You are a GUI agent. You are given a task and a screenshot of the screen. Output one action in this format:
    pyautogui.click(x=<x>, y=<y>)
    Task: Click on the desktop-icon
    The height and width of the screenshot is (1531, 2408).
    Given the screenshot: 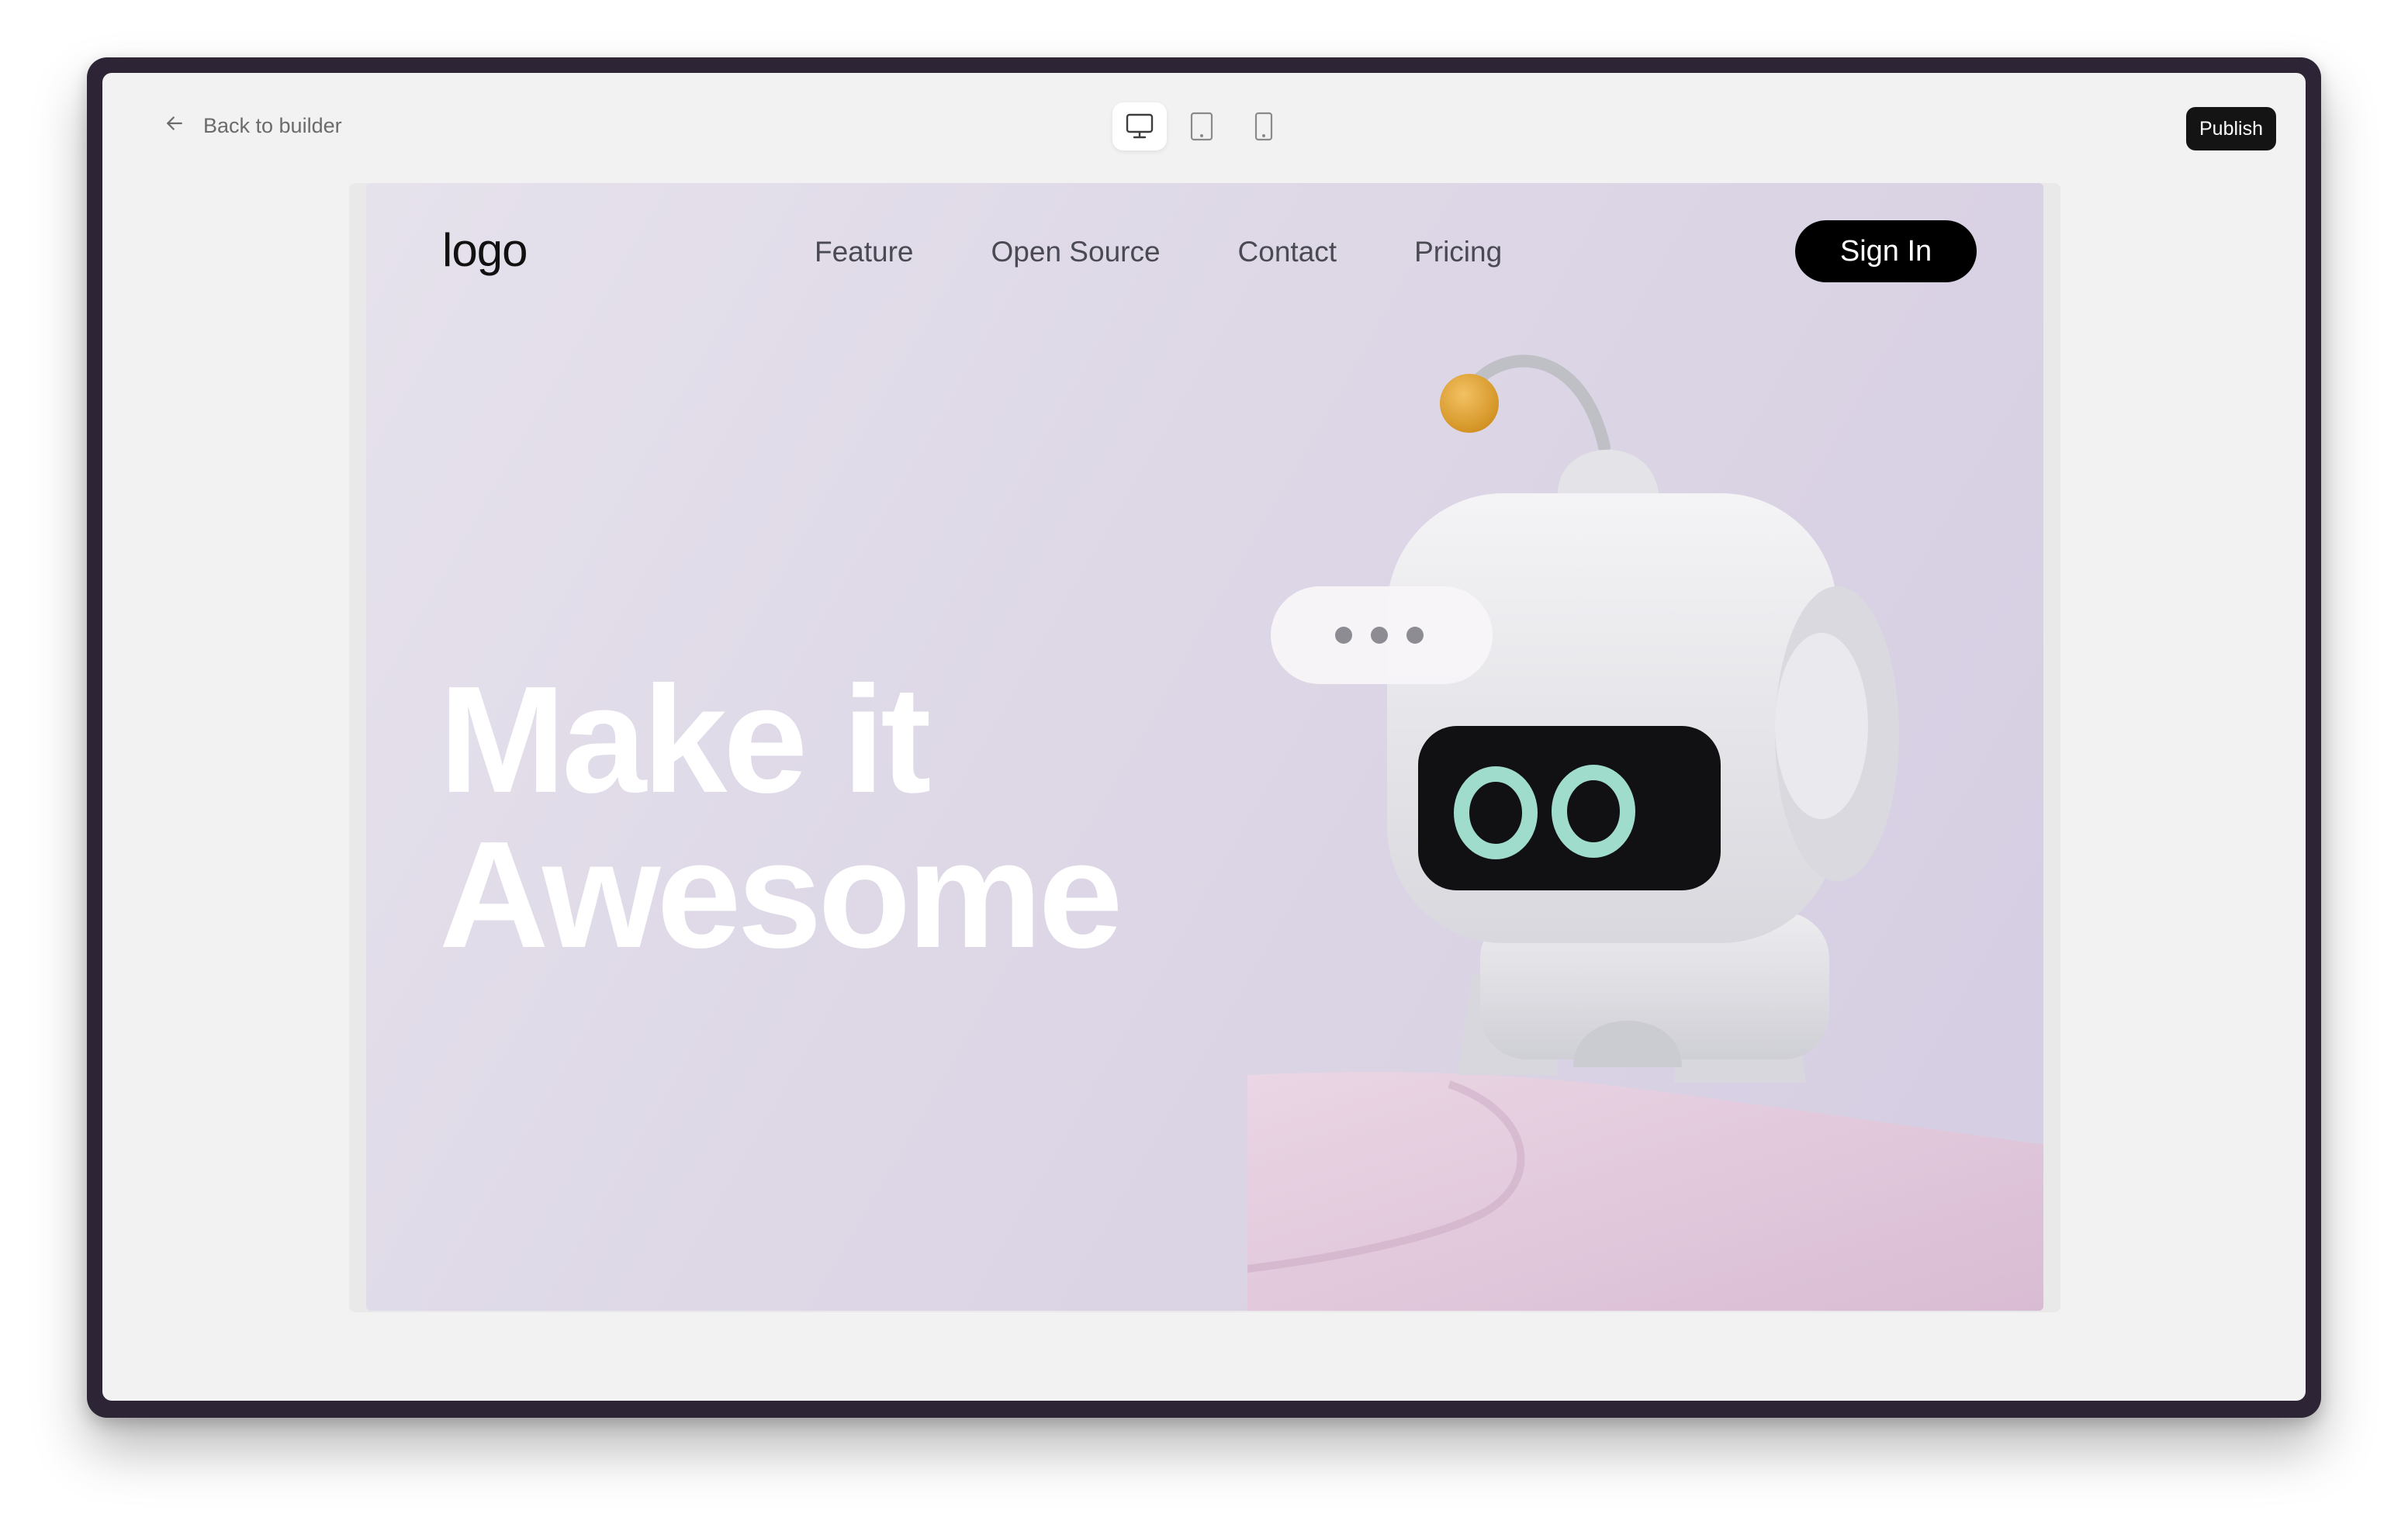 What is the action you would take?
    pyautogui.click(x=1140, y=126)
    